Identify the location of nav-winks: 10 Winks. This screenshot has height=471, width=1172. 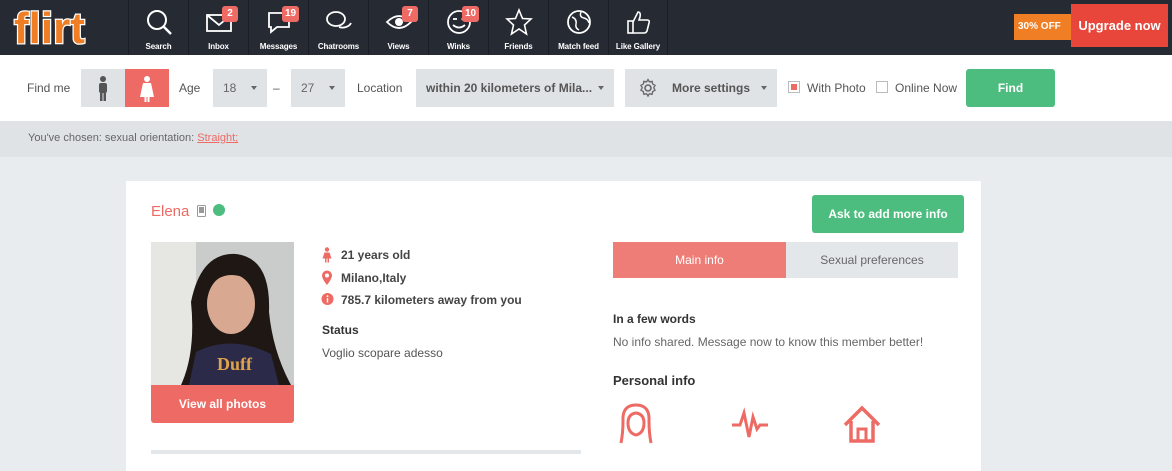
(458, 27).